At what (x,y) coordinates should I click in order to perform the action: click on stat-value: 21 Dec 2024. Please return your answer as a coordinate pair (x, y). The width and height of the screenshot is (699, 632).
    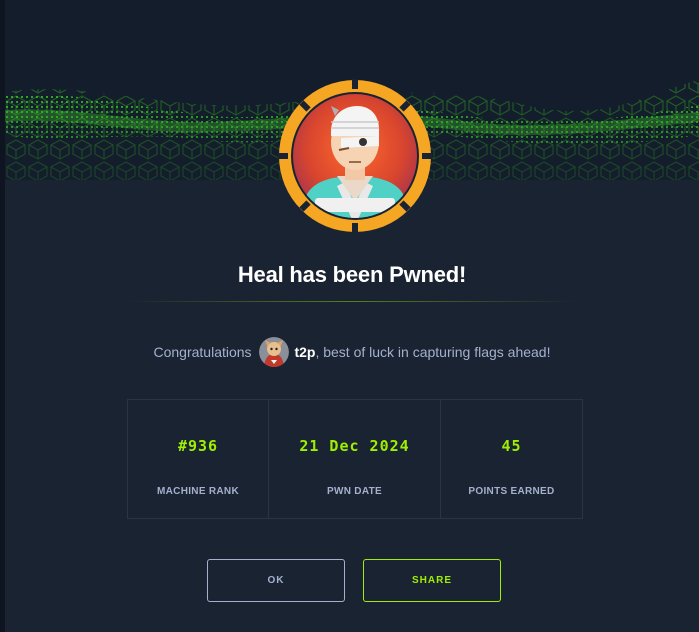
    Looking at the image, I should click on (354, 446).